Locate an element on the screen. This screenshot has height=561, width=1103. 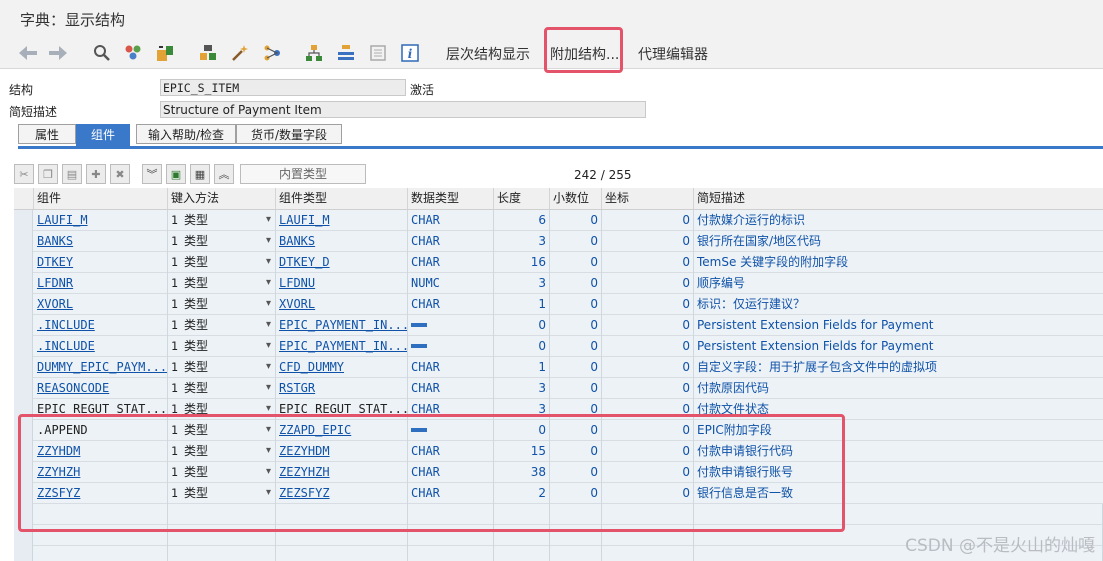
tab-input-help-check: 输入帮助/检查 is located at coordinates (186, 134).